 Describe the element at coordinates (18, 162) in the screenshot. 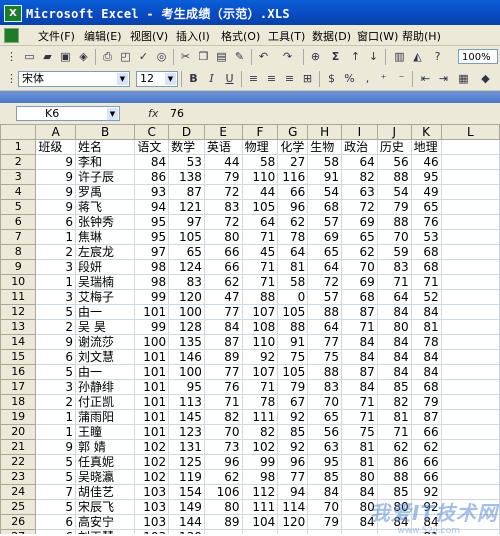

I see `row-header: 2` at that location.